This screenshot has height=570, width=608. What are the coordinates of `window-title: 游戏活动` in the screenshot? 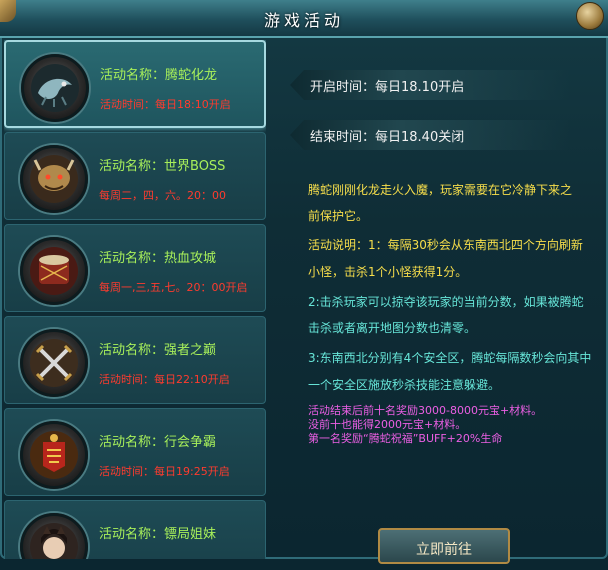 It's located at (303, 20).